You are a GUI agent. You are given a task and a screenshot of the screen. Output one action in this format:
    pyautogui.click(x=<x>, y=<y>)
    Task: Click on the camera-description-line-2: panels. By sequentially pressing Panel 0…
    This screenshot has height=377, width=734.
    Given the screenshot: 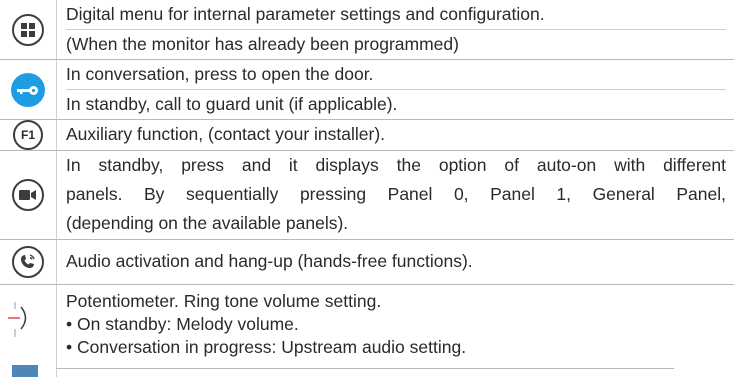 What is the action you would take?
    pyautogui.click(x=396, y=194)
    